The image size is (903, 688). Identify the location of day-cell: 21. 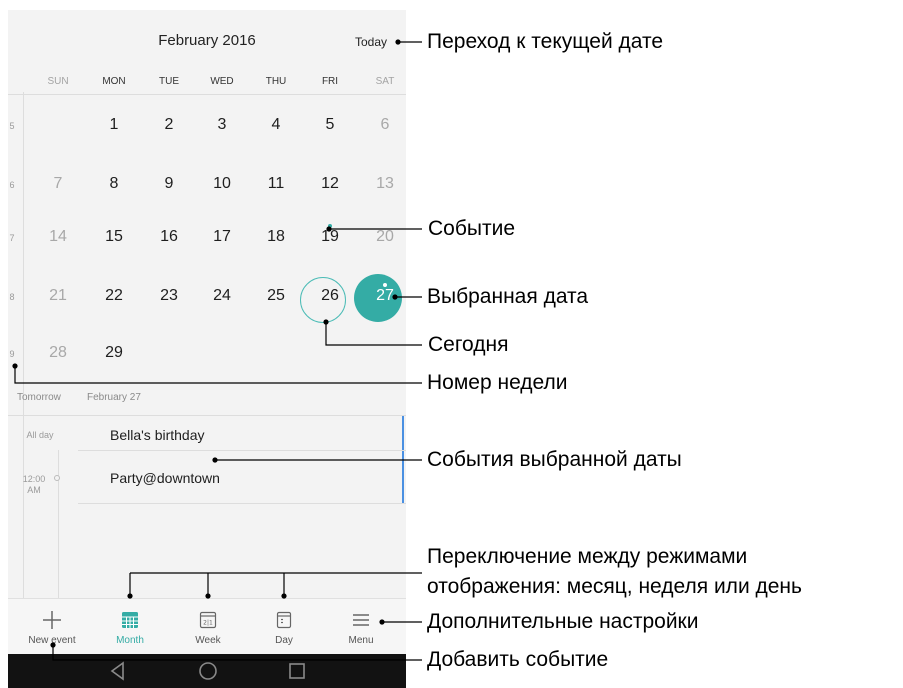
(58, 296).